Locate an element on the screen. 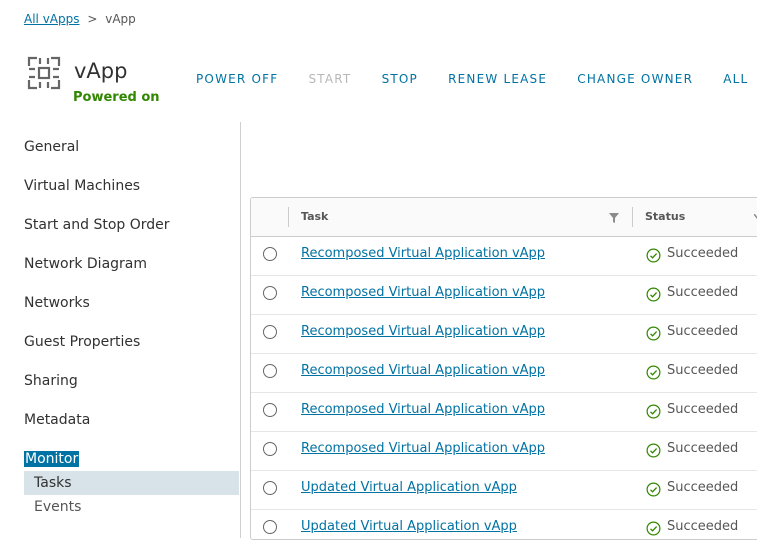  sidebar-item-monitor: Monitor is located at coordinates (52, 459).